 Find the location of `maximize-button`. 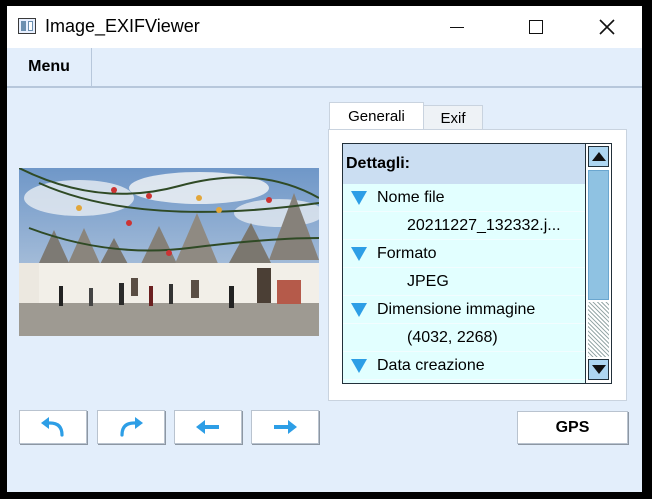

maximize-button is located at coordinates (536, 27).